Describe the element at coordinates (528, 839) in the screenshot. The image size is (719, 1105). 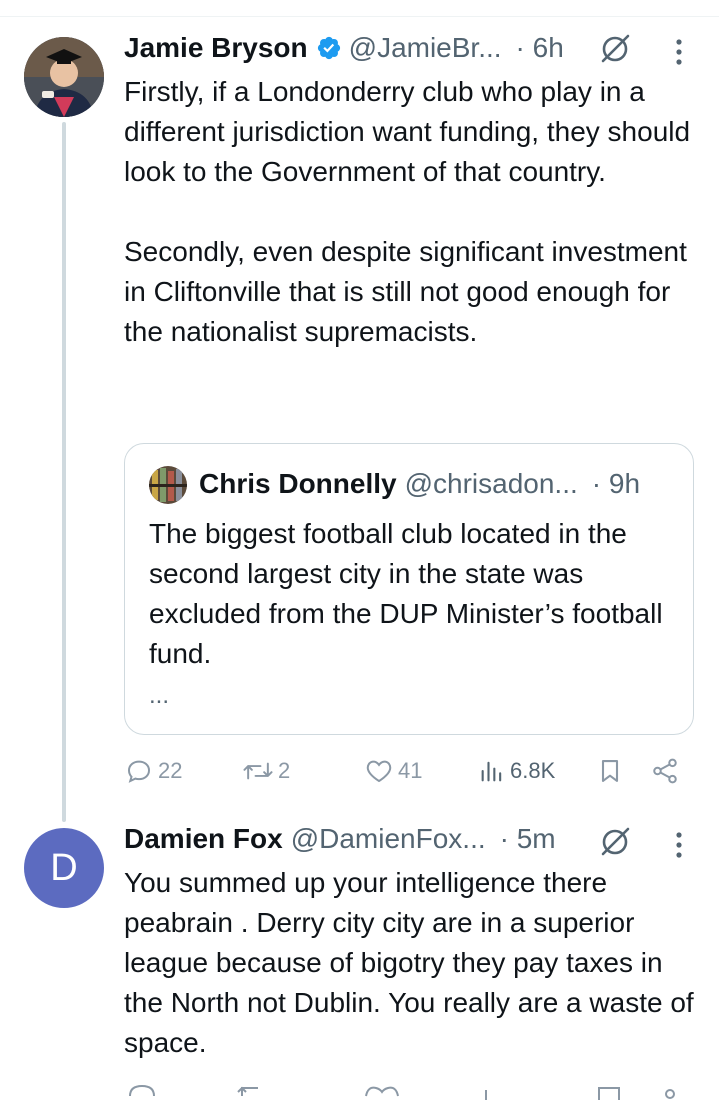
I see `tweet-time: · 5m` at that location.